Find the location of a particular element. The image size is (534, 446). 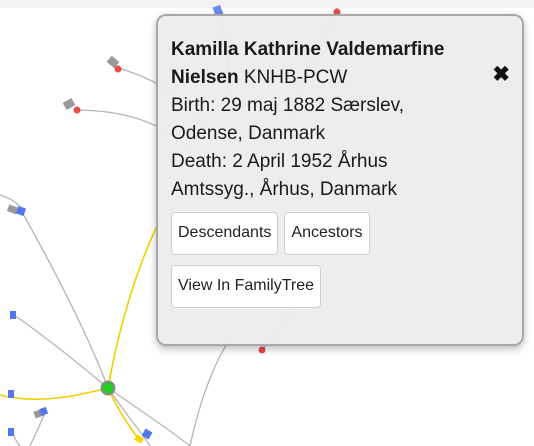

person-given-names: Kamilla Kathrine Valdemarfine is located at coordinates (308, 49).